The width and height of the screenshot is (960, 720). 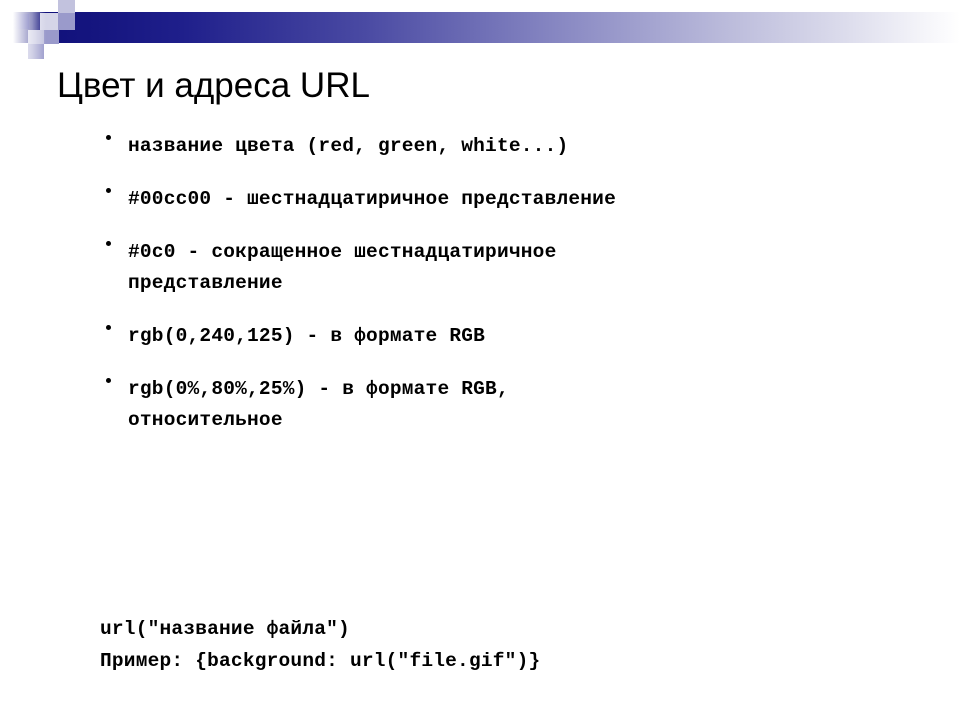 I want to click on header-gradient-bar, so click(x=480, y=27).